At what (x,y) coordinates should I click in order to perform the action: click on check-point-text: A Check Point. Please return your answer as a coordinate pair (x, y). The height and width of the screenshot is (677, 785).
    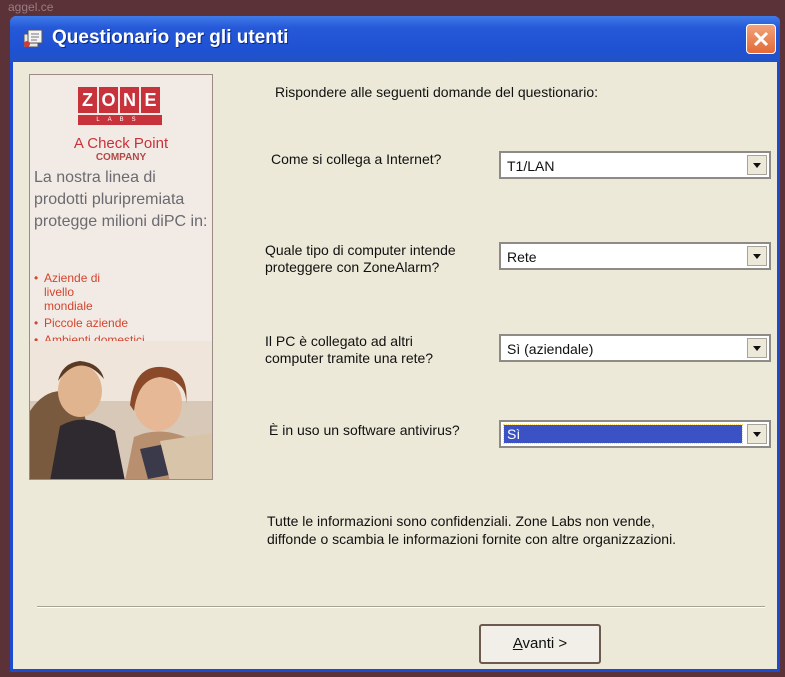
    Looking at the image, I should click on (121, 143).